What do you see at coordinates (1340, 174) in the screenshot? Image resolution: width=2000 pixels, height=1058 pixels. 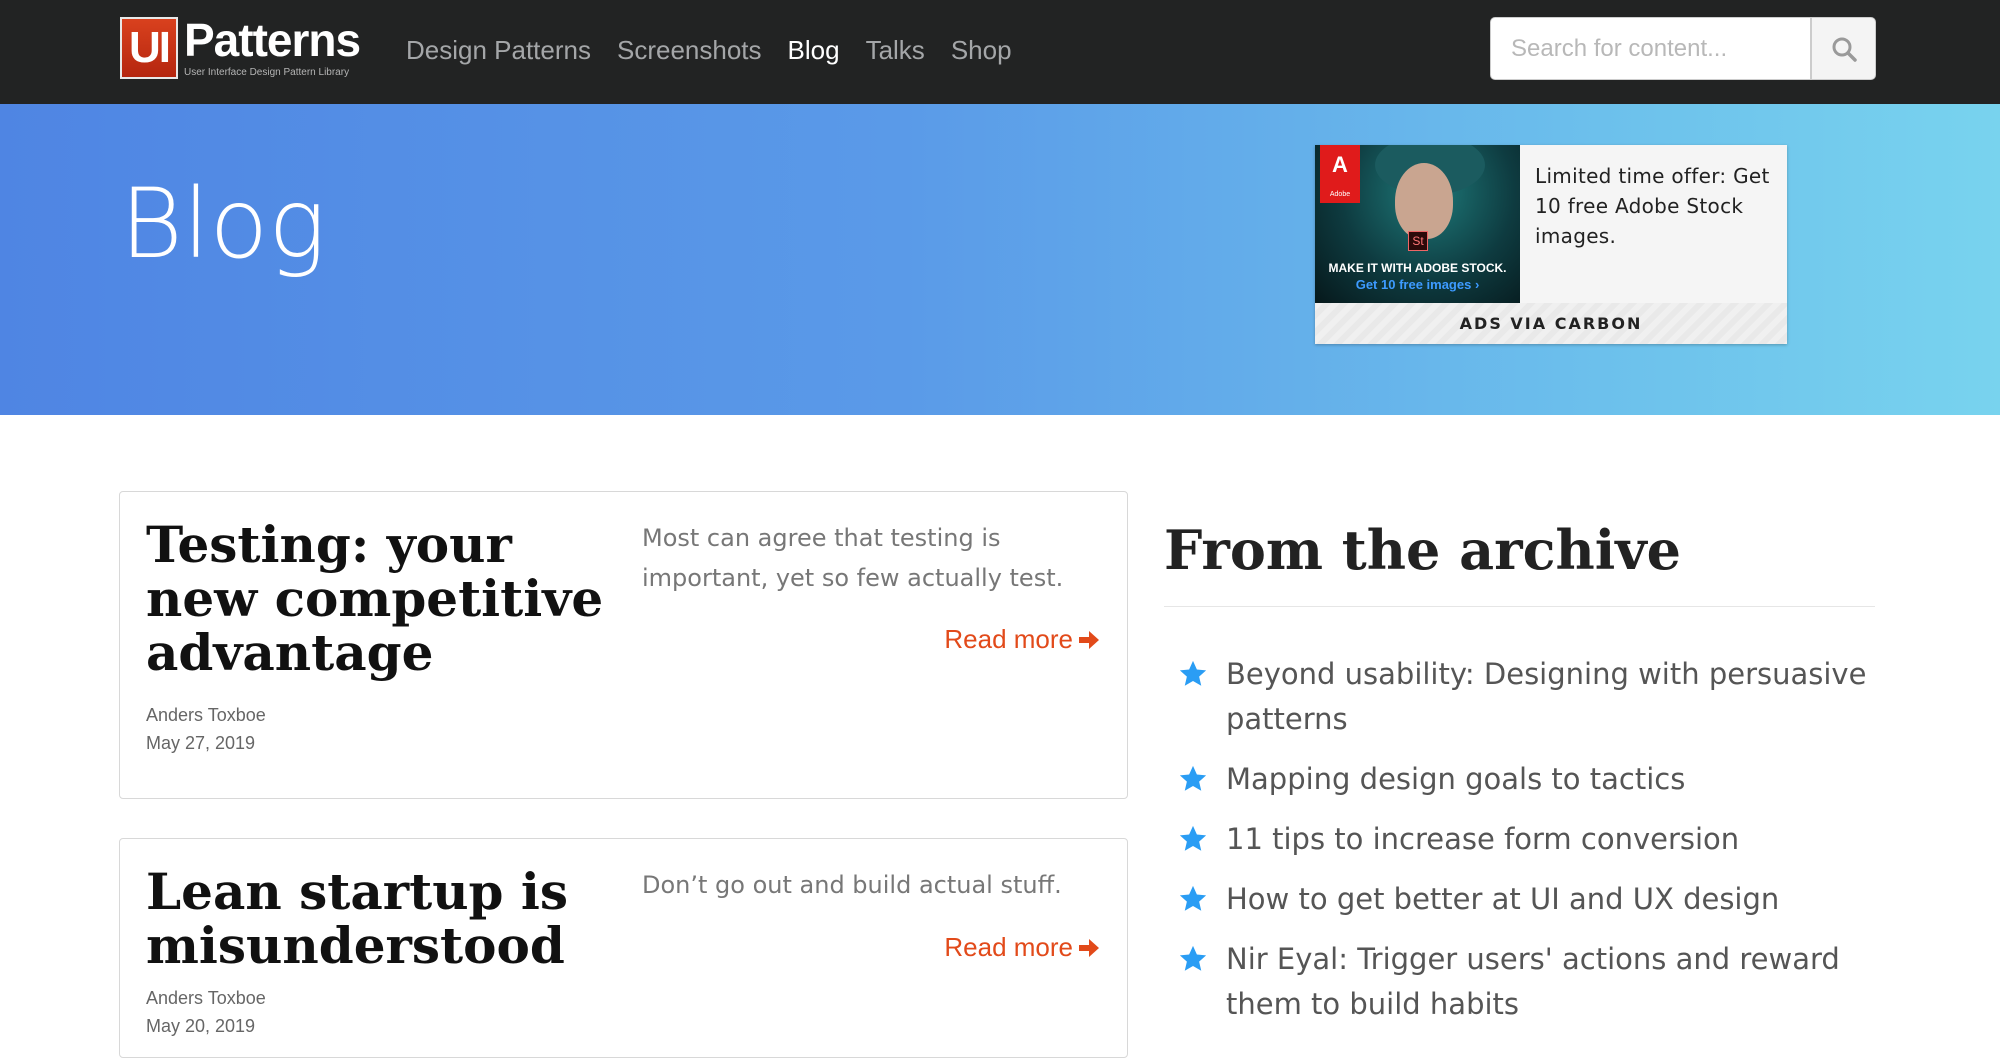 I see `adobe-logo-icon: A Adobe` at bounding box center [1340, 174].